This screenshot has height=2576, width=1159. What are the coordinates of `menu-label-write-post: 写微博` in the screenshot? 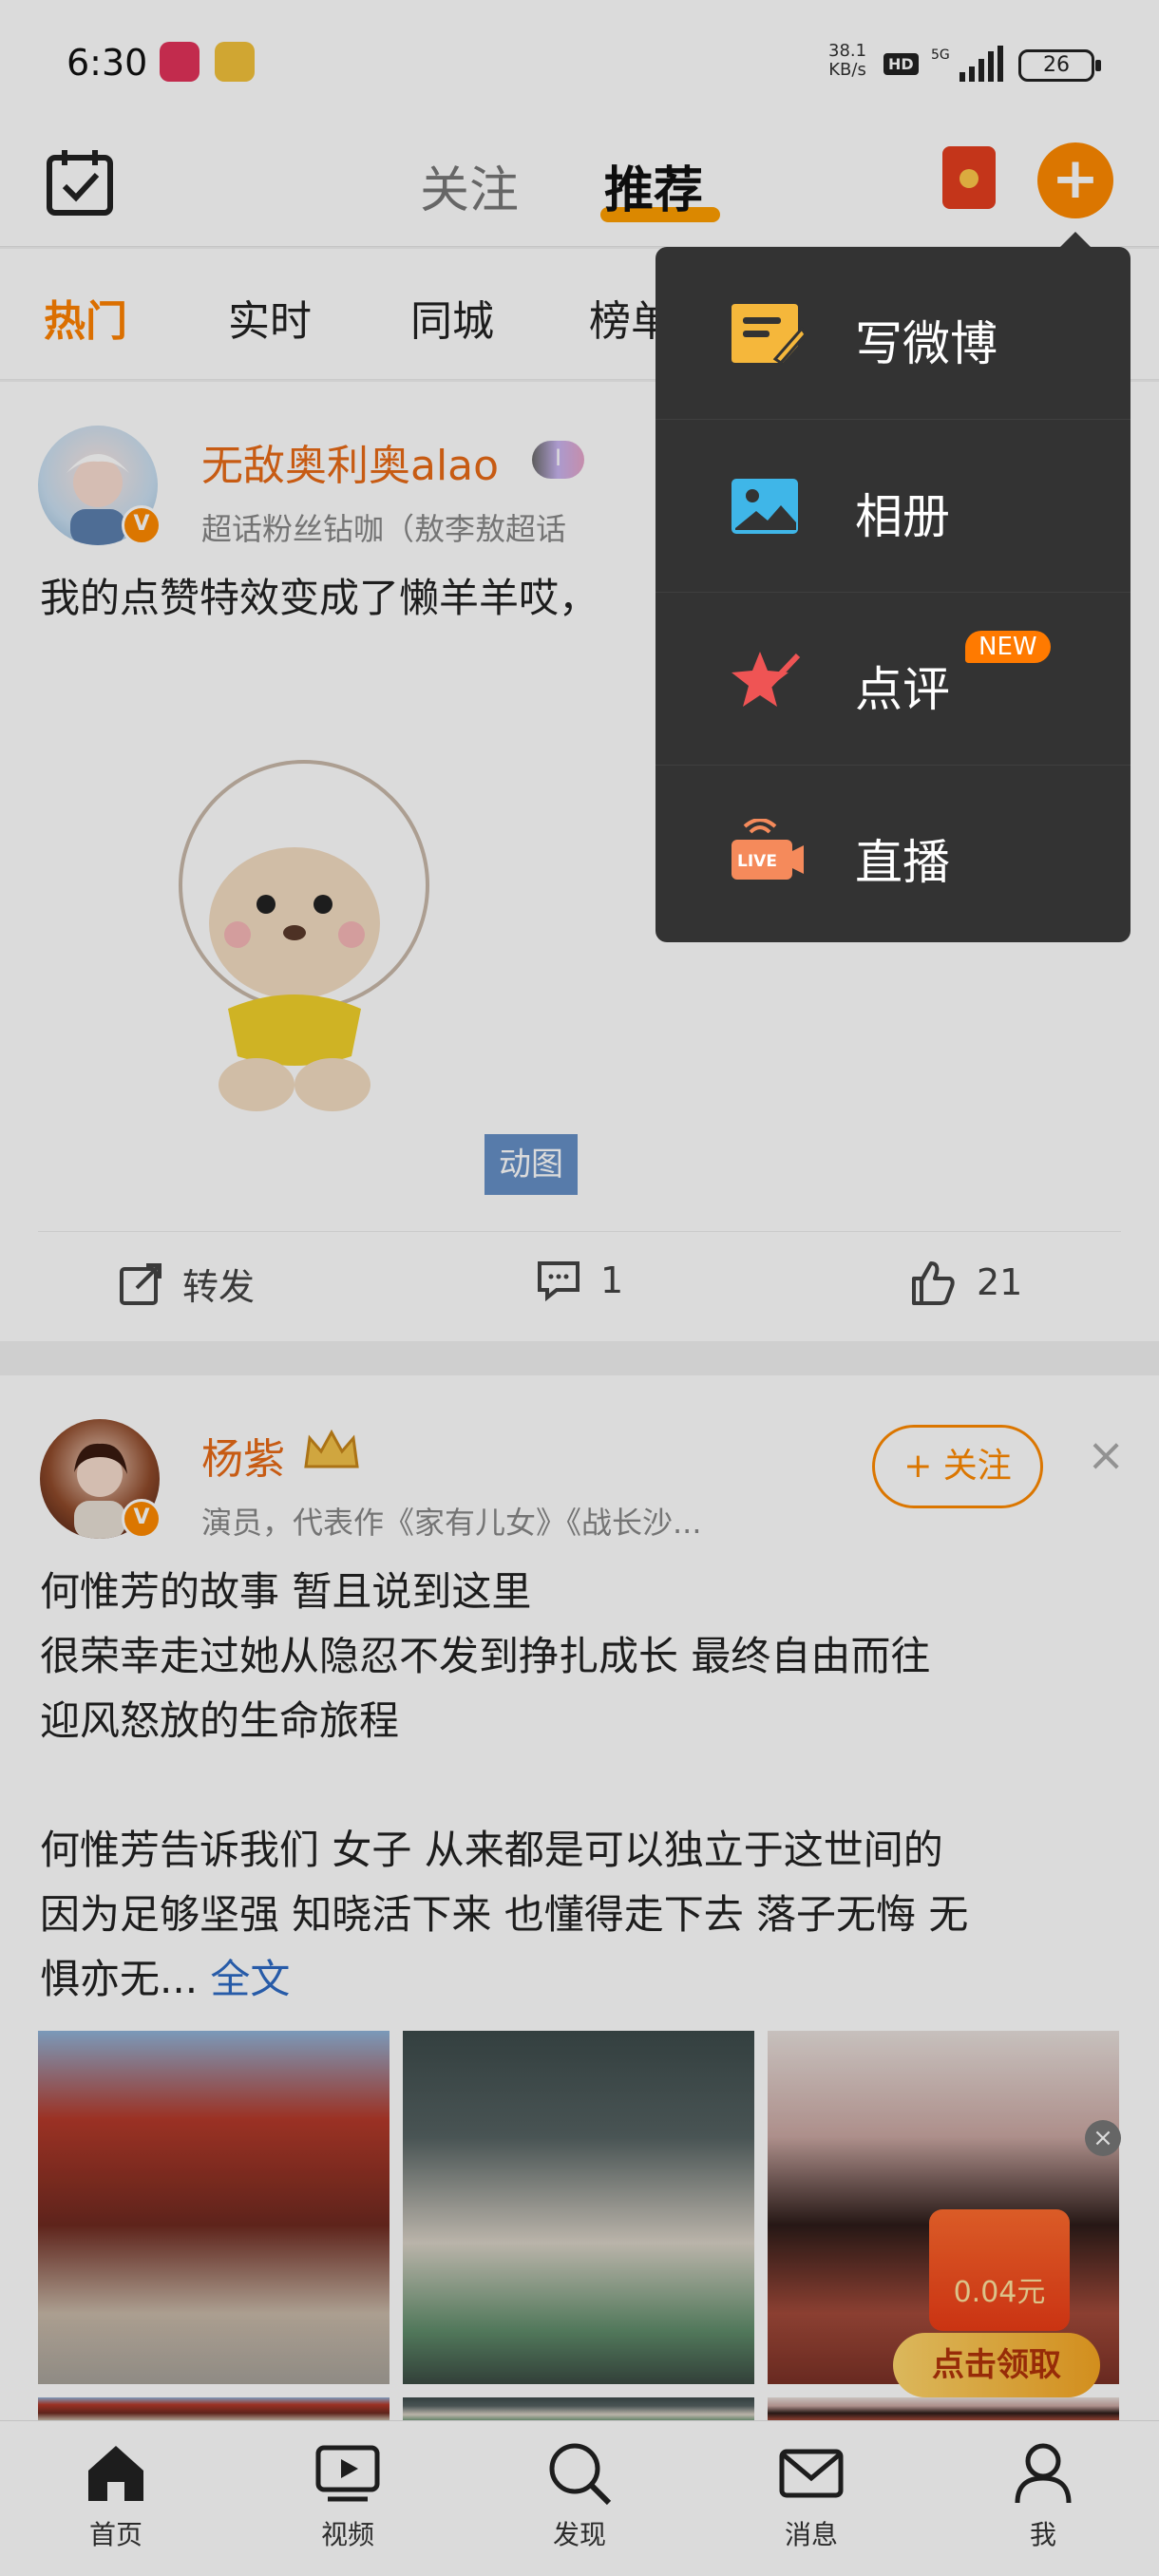 It's located at (926, 343).